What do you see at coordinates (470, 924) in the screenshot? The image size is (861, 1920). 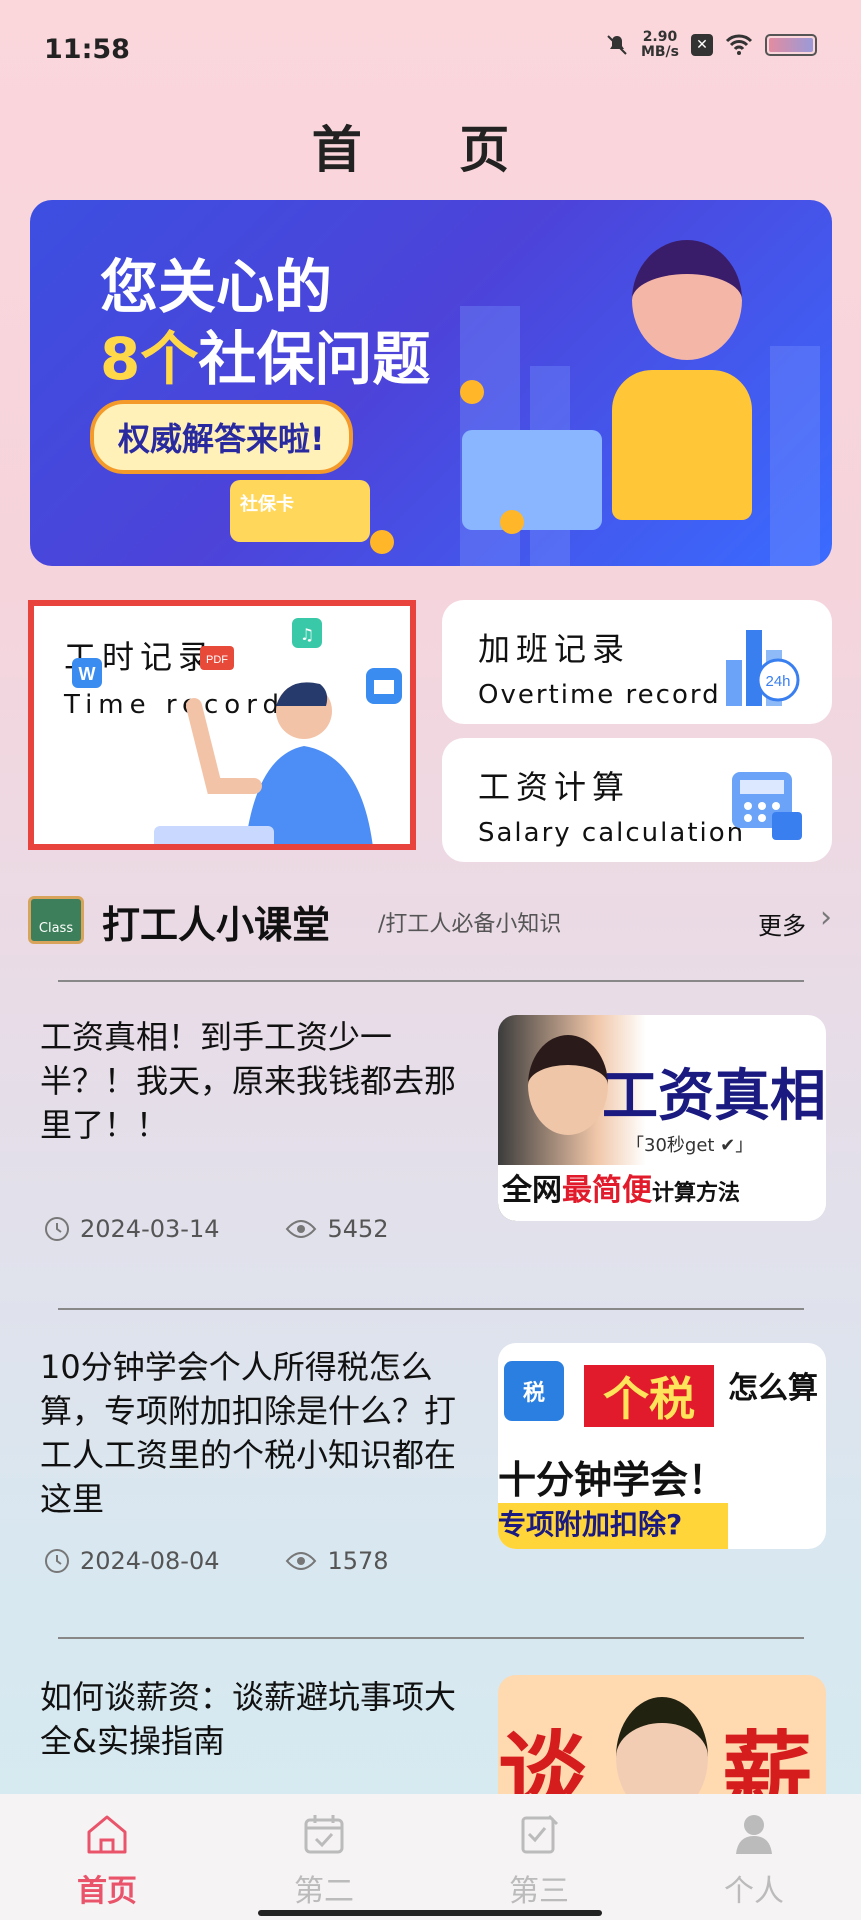 I see `section-subtitle: /打工人必备小知识` at bounding box center [470, 924].